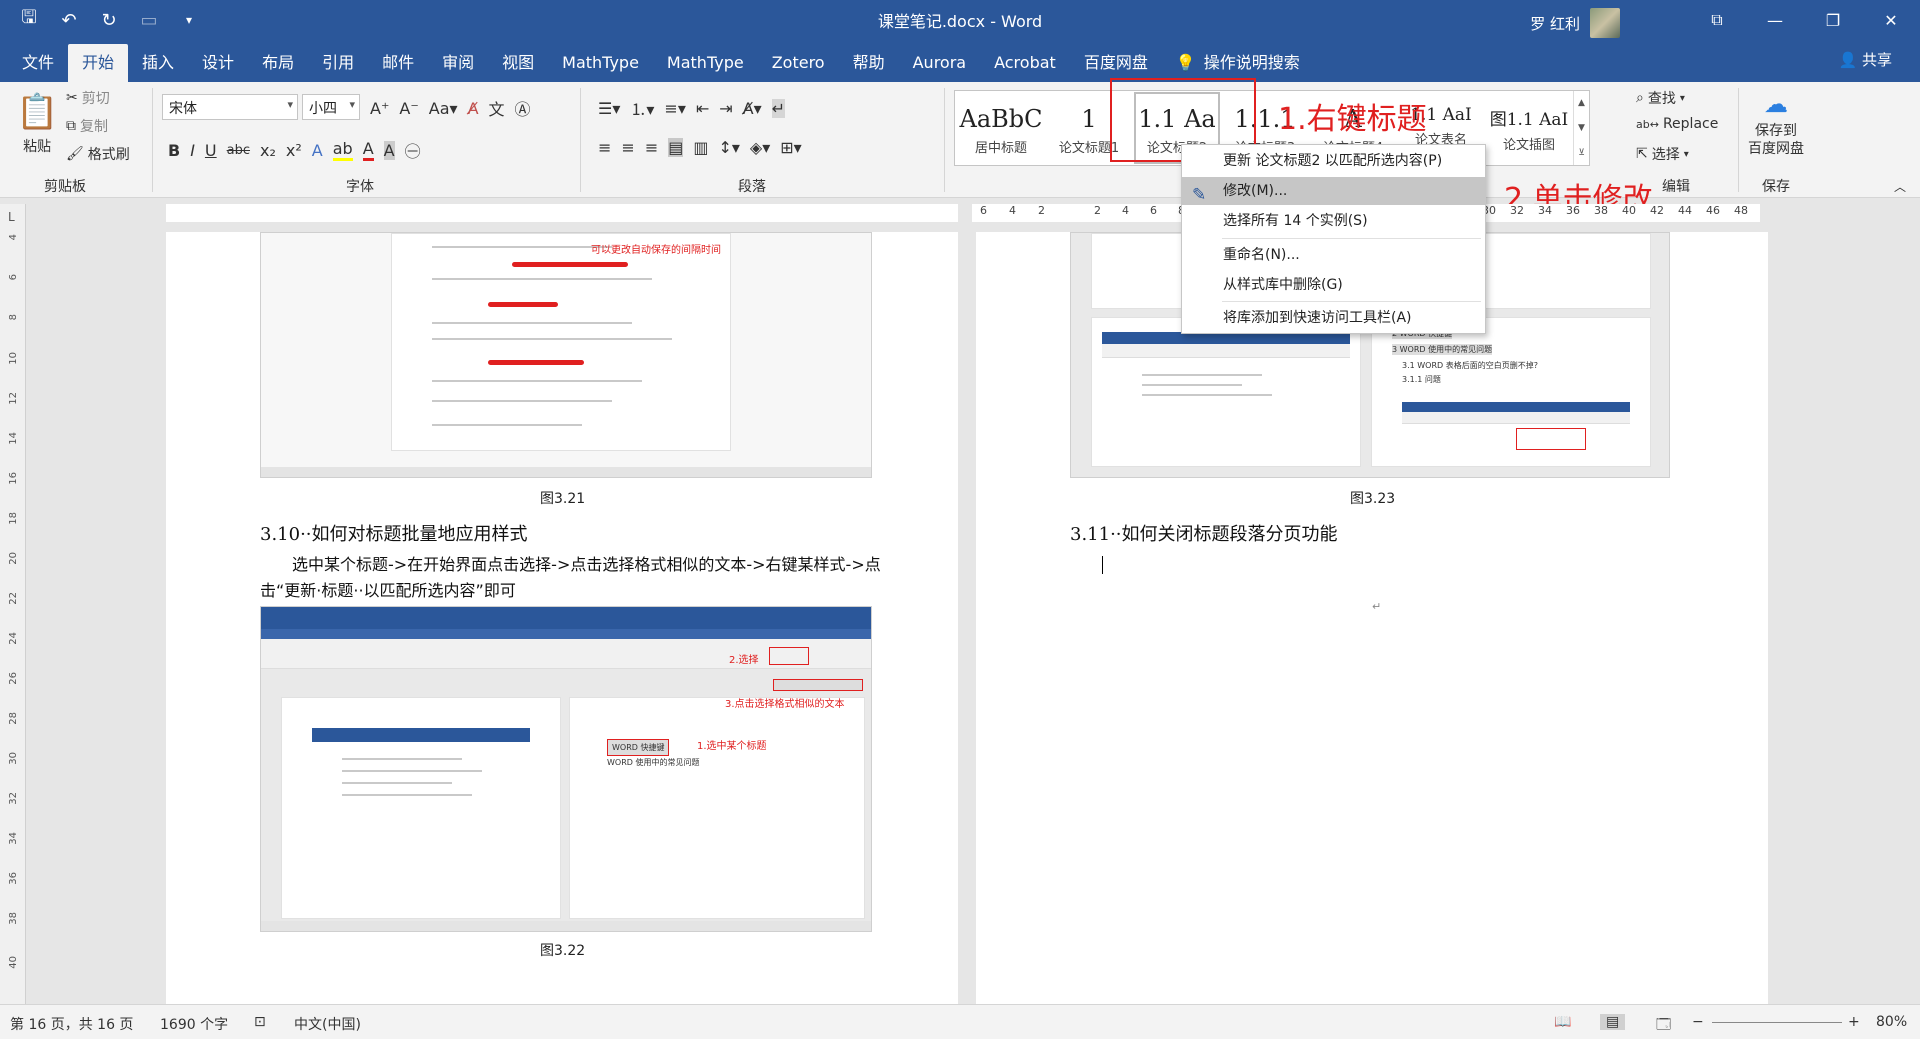 This screenshot has height=1039, width=1920. What do you see at coordinates (651, 147) in the screenshot?
I see `align-right-icon: ≡` at bounding box center [651, 147].